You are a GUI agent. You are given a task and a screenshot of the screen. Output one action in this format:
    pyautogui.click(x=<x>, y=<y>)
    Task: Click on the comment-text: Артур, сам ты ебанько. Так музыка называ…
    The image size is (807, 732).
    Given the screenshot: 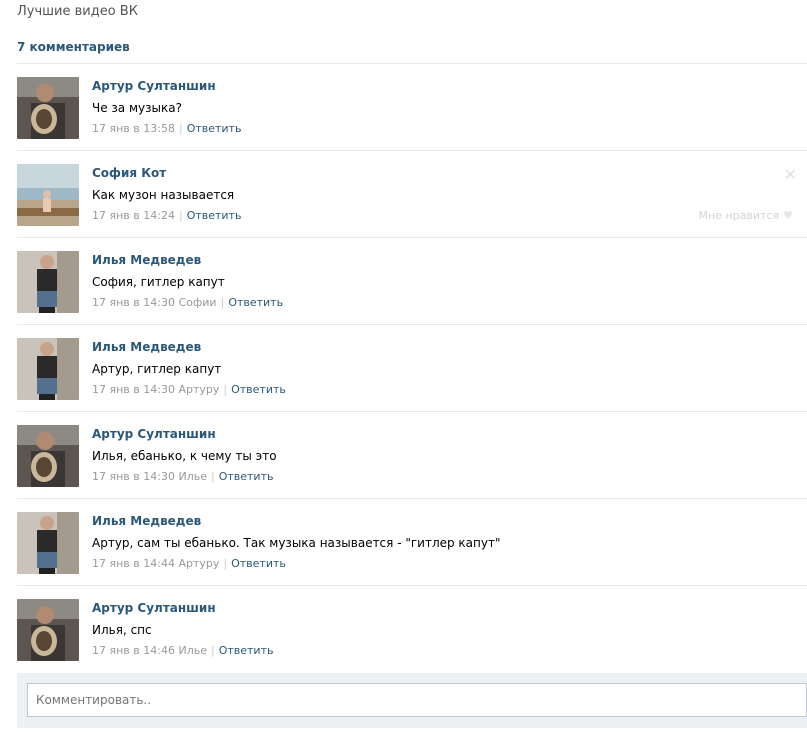 What is the action you would take?
    pyautogui.click(x=296, y=543)
    